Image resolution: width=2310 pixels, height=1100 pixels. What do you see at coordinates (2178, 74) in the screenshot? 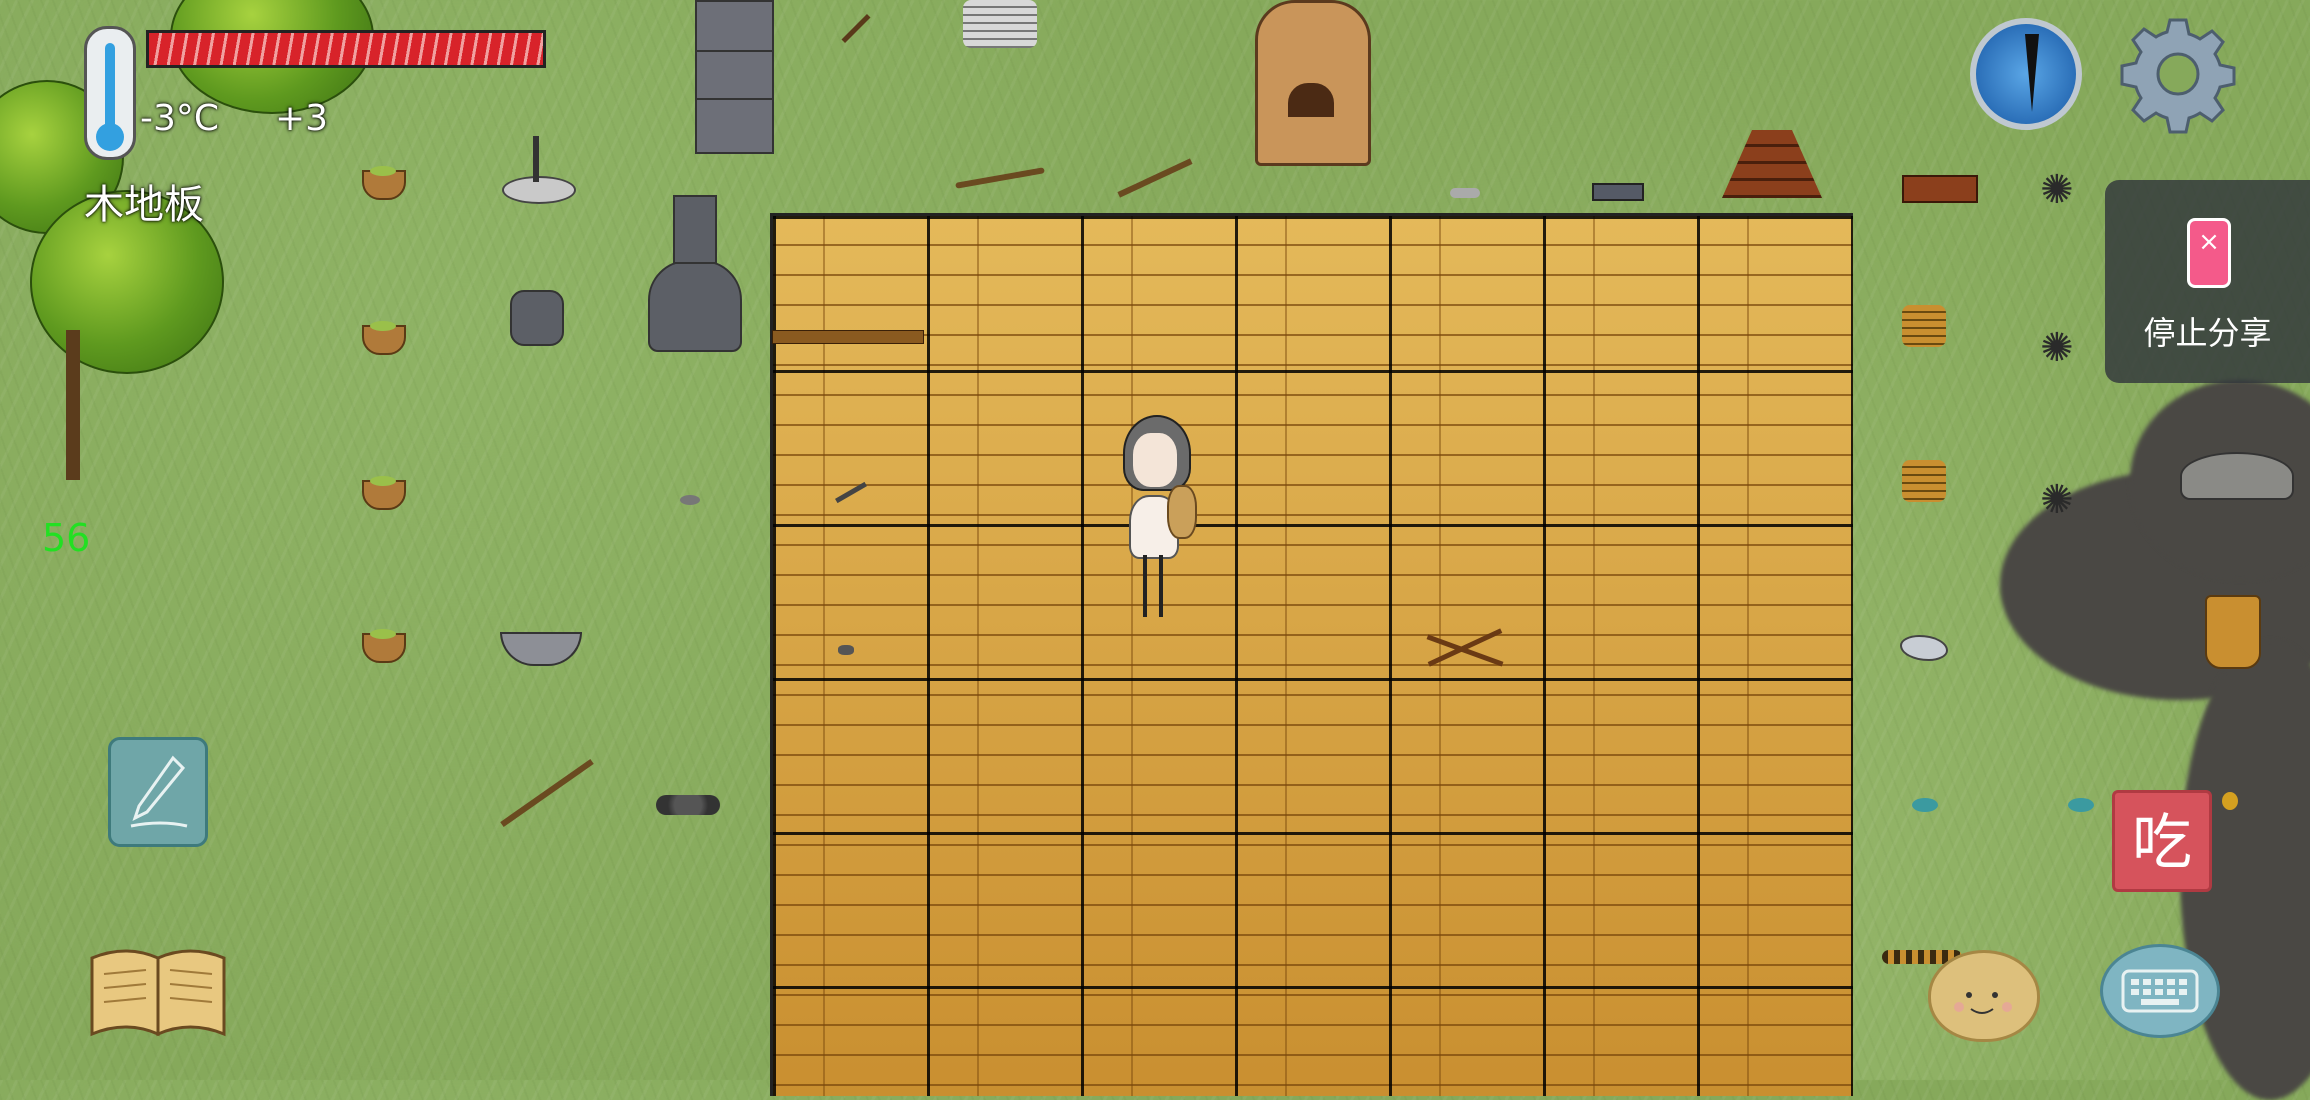
I see `gear-icon` at bounding box center [2178, 74].